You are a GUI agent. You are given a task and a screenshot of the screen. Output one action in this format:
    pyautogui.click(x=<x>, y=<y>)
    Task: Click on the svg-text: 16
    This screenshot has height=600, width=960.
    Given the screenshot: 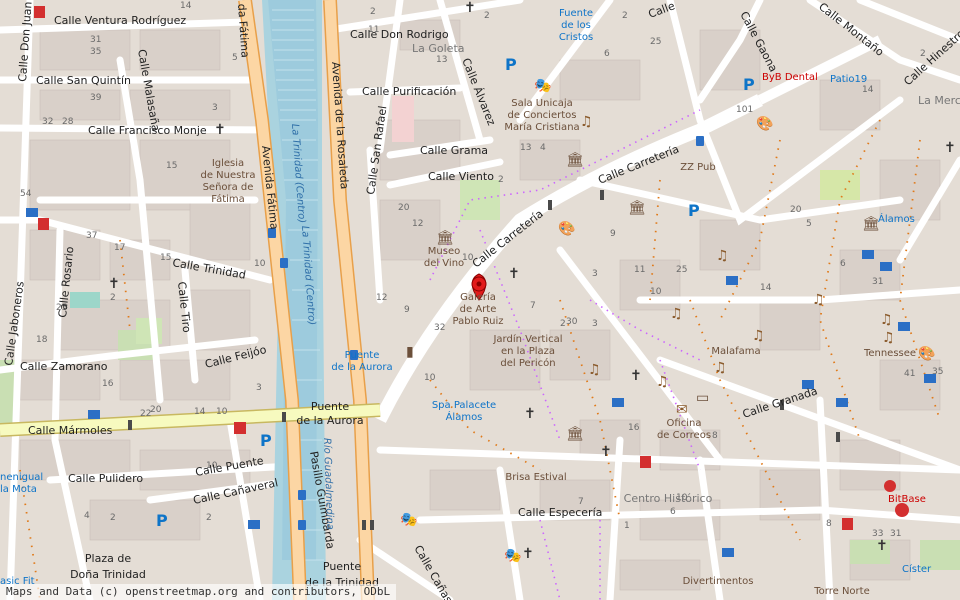 What is the action you would take?
    pyautogui.click(x=108, y=384)
    